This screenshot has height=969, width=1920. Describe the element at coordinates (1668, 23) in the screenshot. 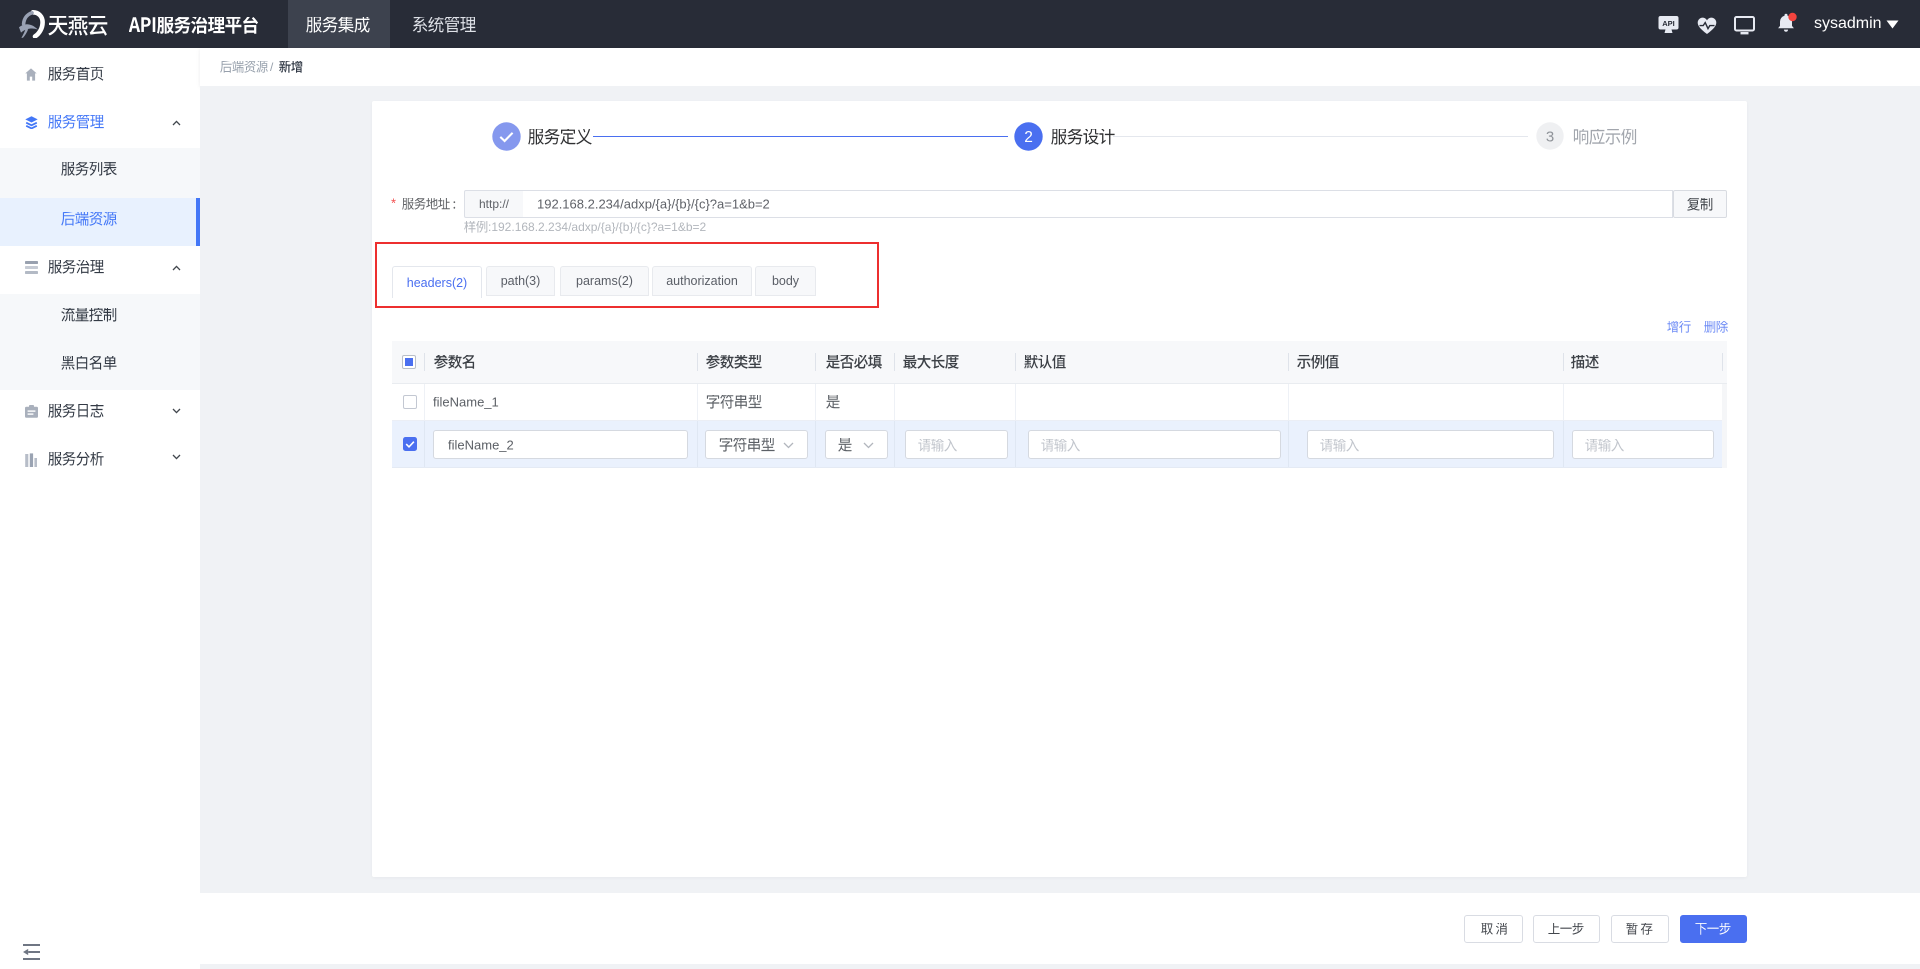

I see `svg-text: API` at that location.